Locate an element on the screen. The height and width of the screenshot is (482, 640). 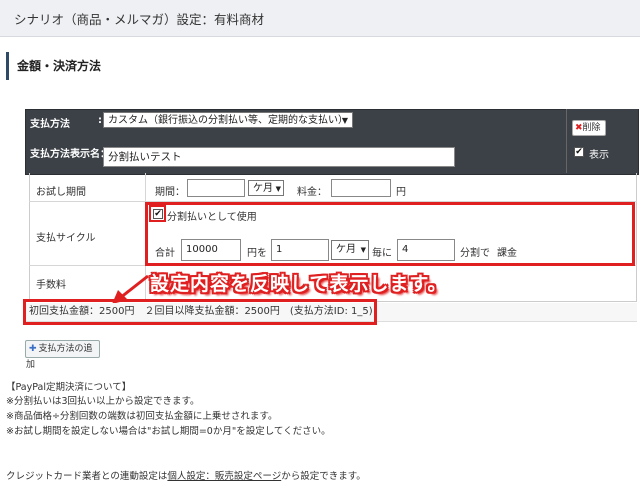
installment-checkbox: ✔ is located at coordinates (158, 214).